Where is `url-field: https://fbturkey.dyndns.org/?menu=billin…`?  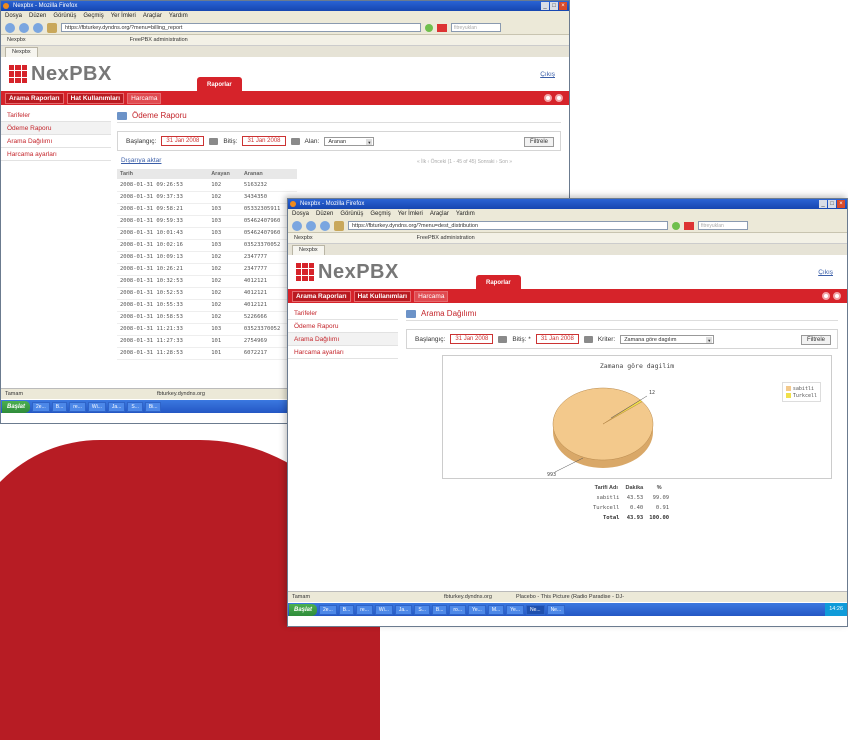 url-field: https://fbturkey.dyndns.org/?menu=billin… is located at coordinates (241, 27).